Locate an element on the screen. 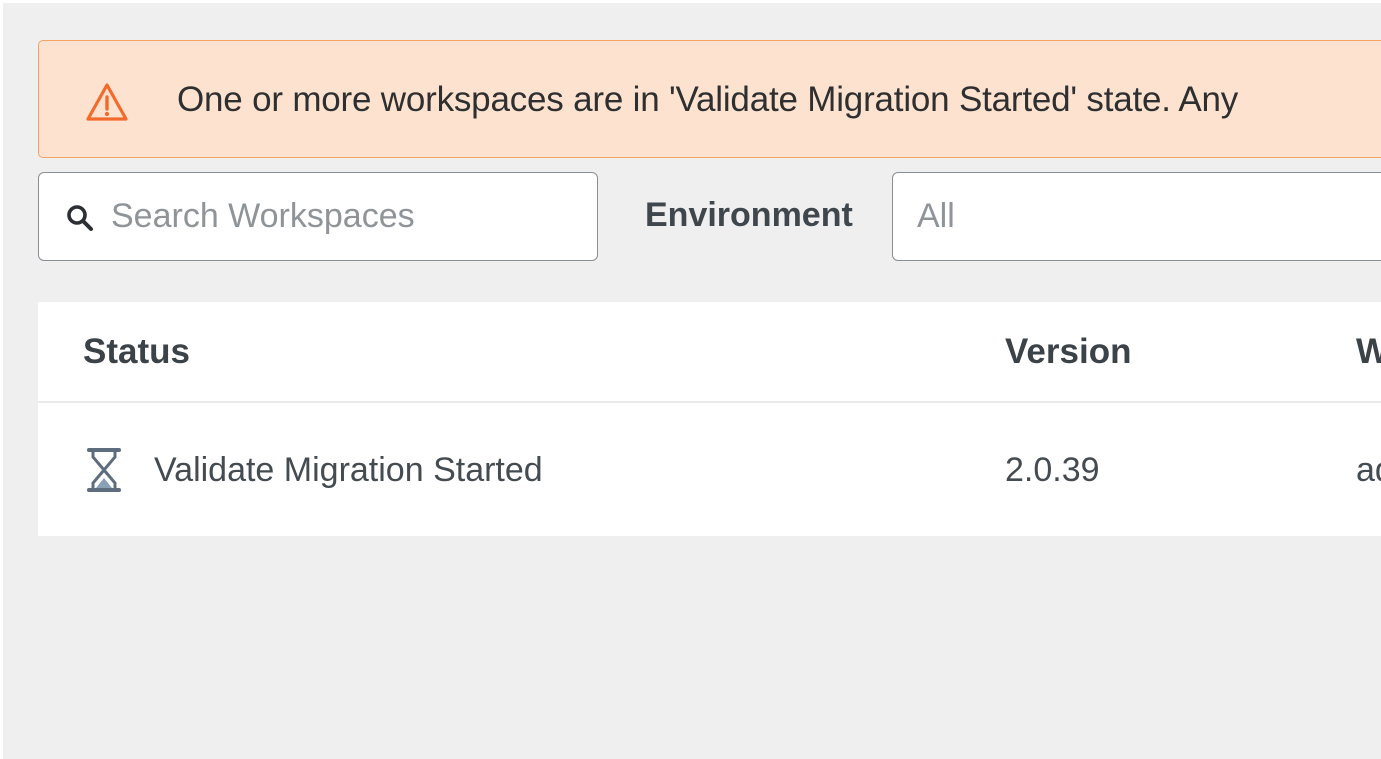 Image resolution: width=1381 pixels, height=759 pixels. environment-label: Environment is located at coordinates (749, 215).